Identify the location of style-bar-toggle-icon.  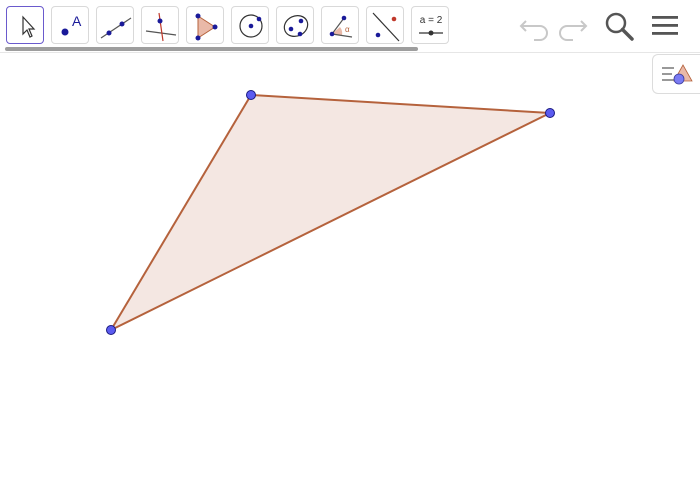
(677, 74).